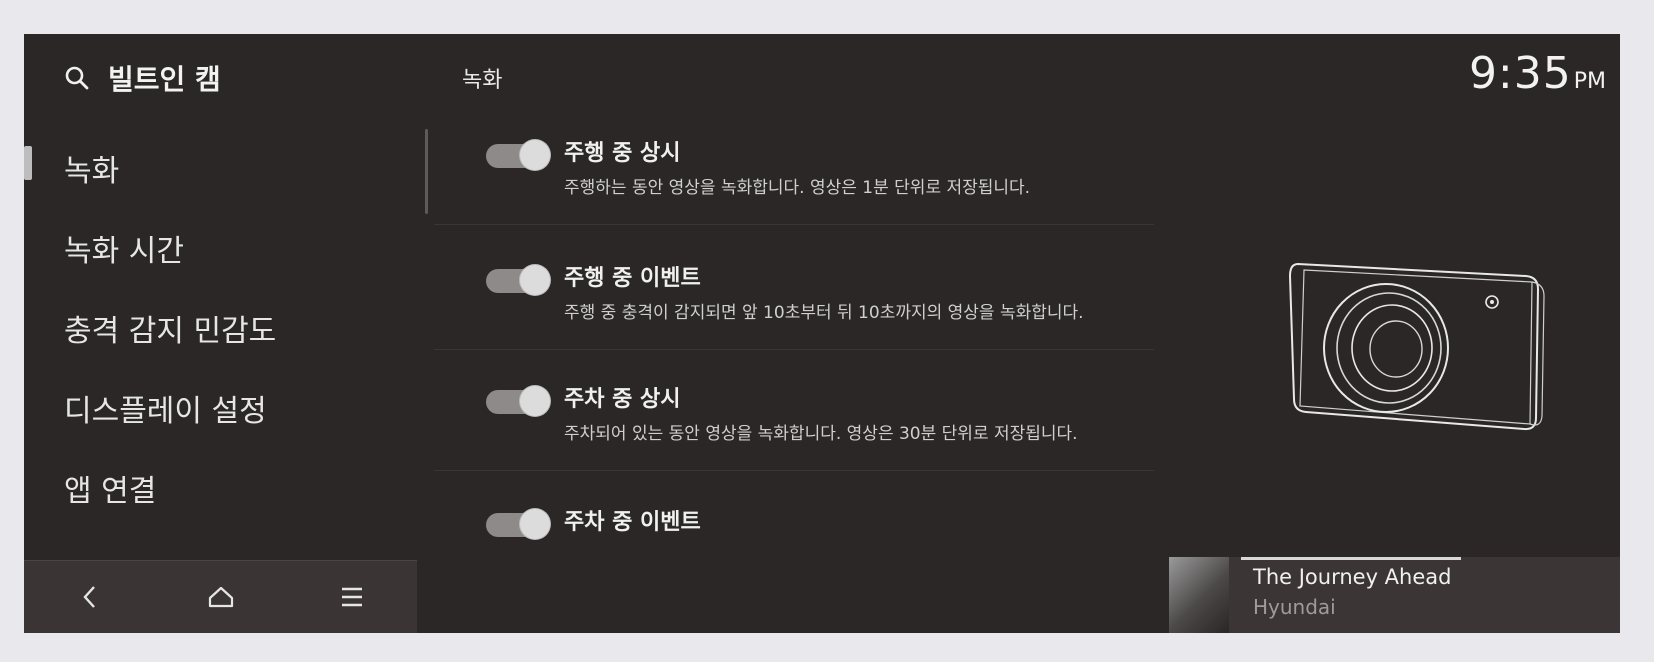 The width and height of the screenshot is (1654, 662). Describe the element at coordinates (1199, 595) in the screenshot. I see `album-art` at that location.